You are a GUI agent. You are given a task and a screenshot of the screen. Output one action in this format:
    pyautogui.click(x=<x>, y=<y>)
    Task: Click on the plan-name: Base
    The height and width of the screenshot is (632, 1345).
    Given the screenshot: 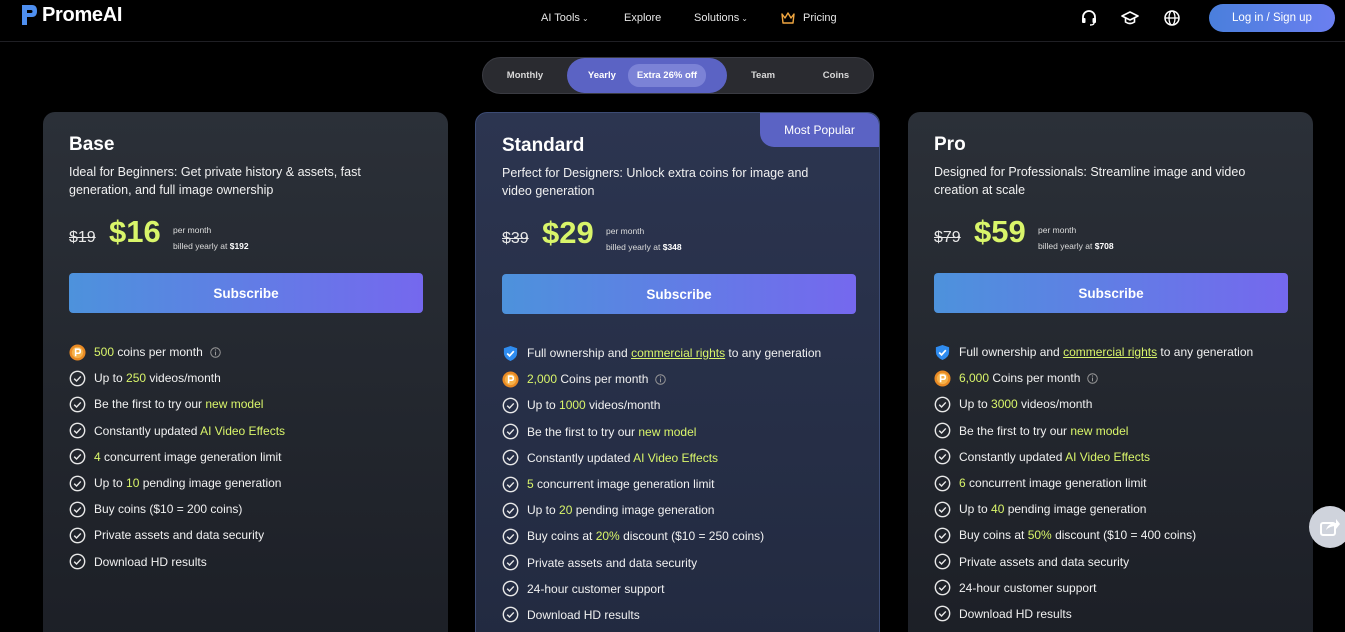 What is the action you would take?
    pyautogui.click(x=92, y=144)
    